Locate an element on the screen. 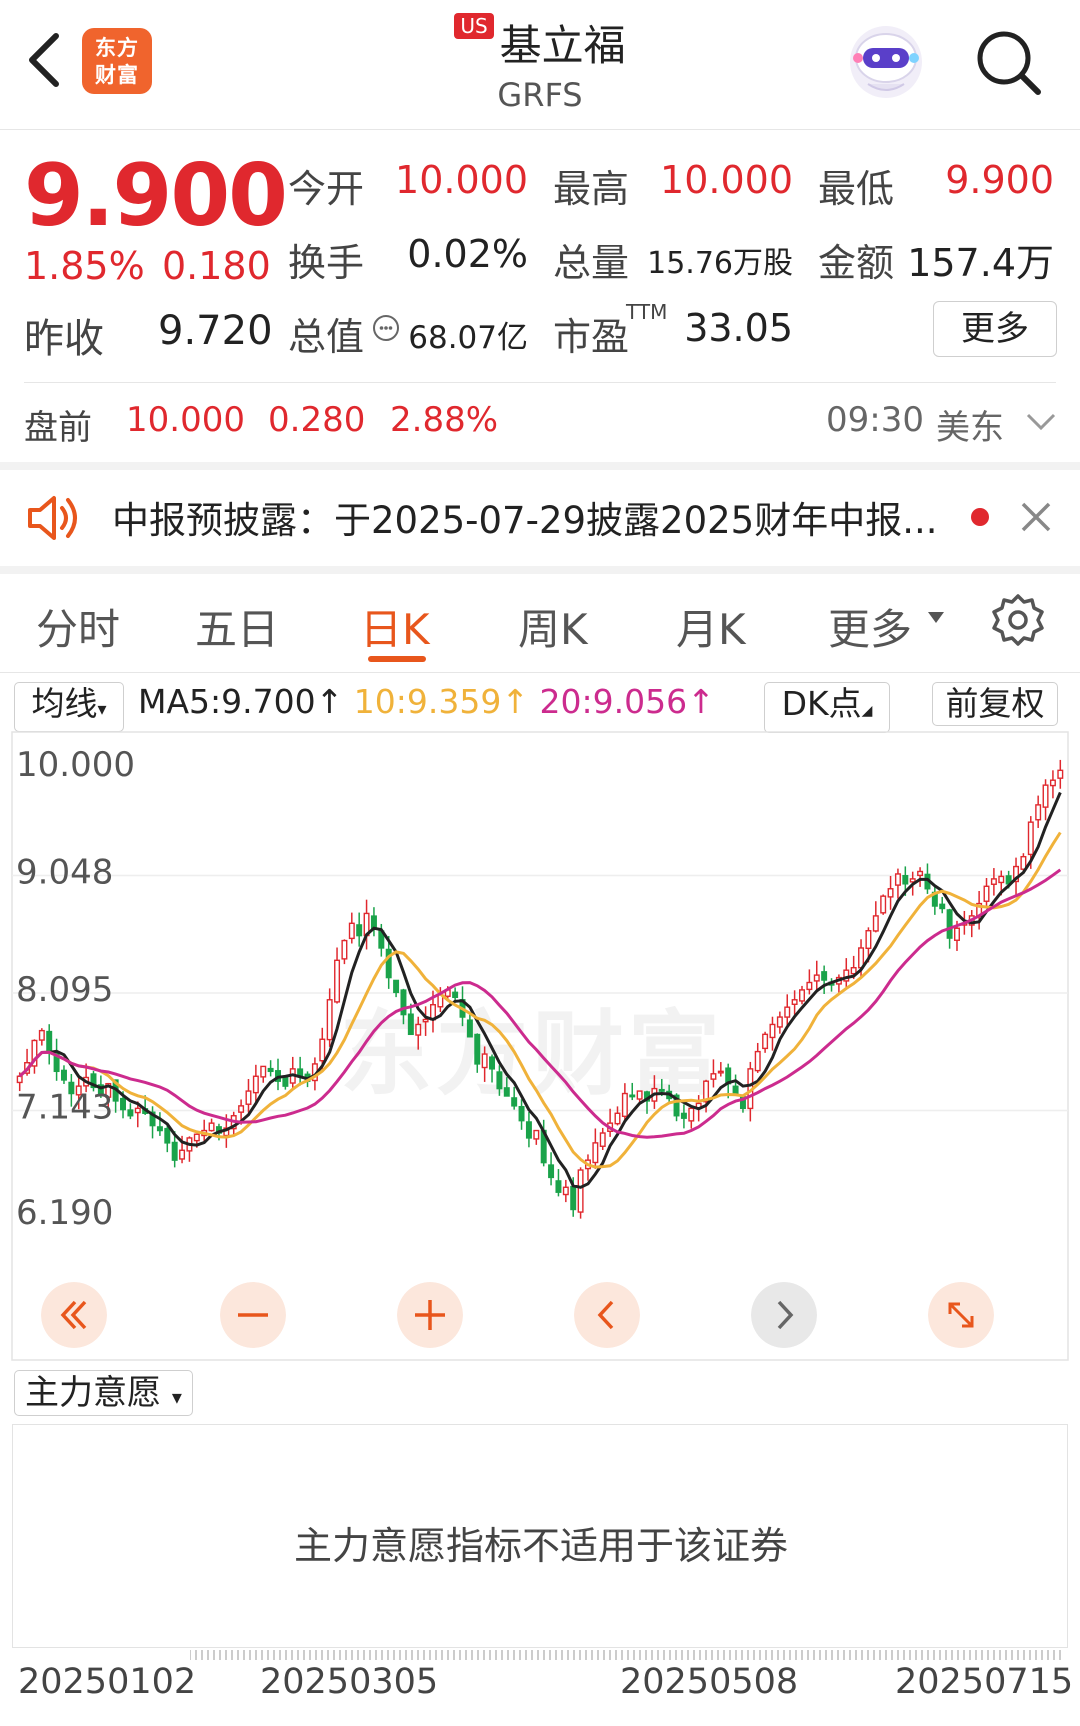  dk-point-button: DK点◢ is located at coordinates (827, 707).